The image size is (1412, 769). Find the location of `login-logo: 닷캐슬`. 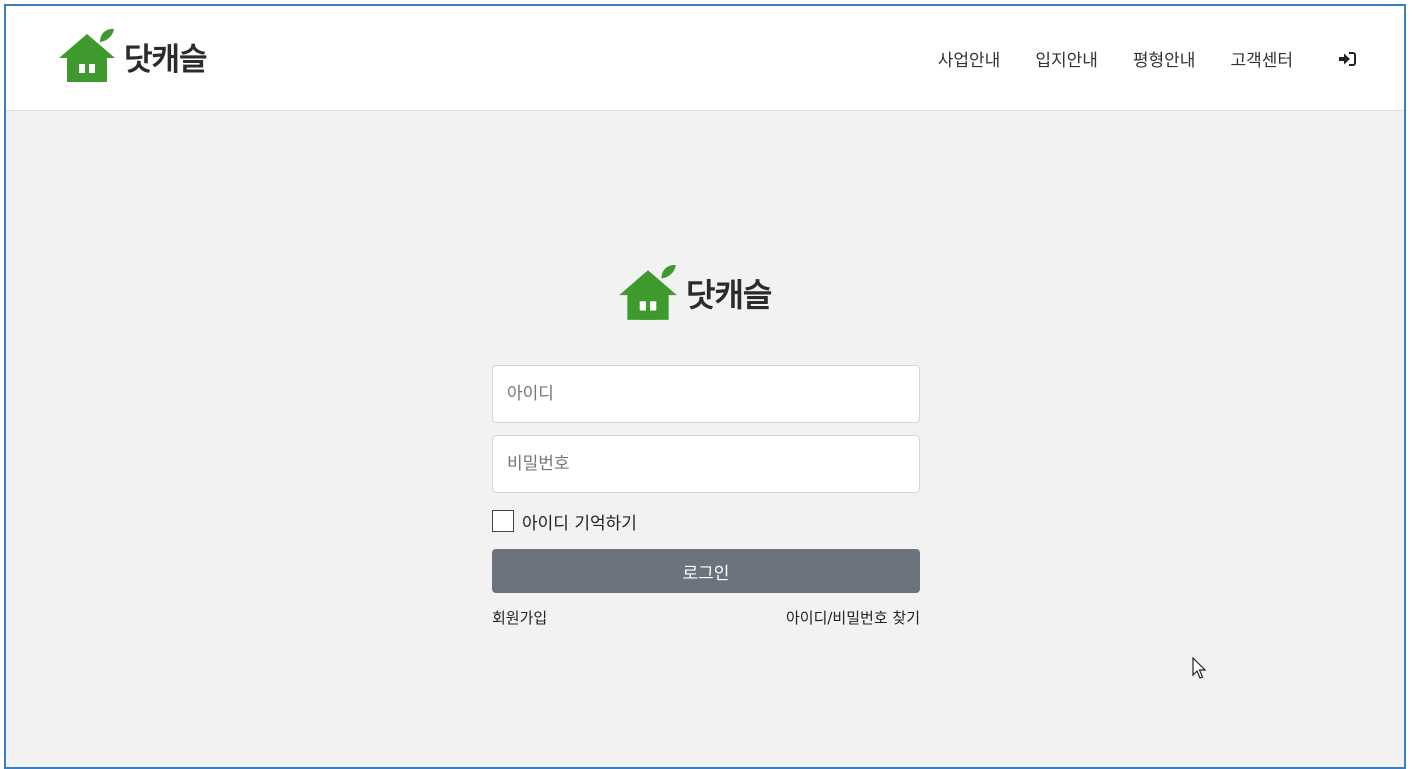

login-logo: 닷캐슬 is located at coordinates (694, 293).